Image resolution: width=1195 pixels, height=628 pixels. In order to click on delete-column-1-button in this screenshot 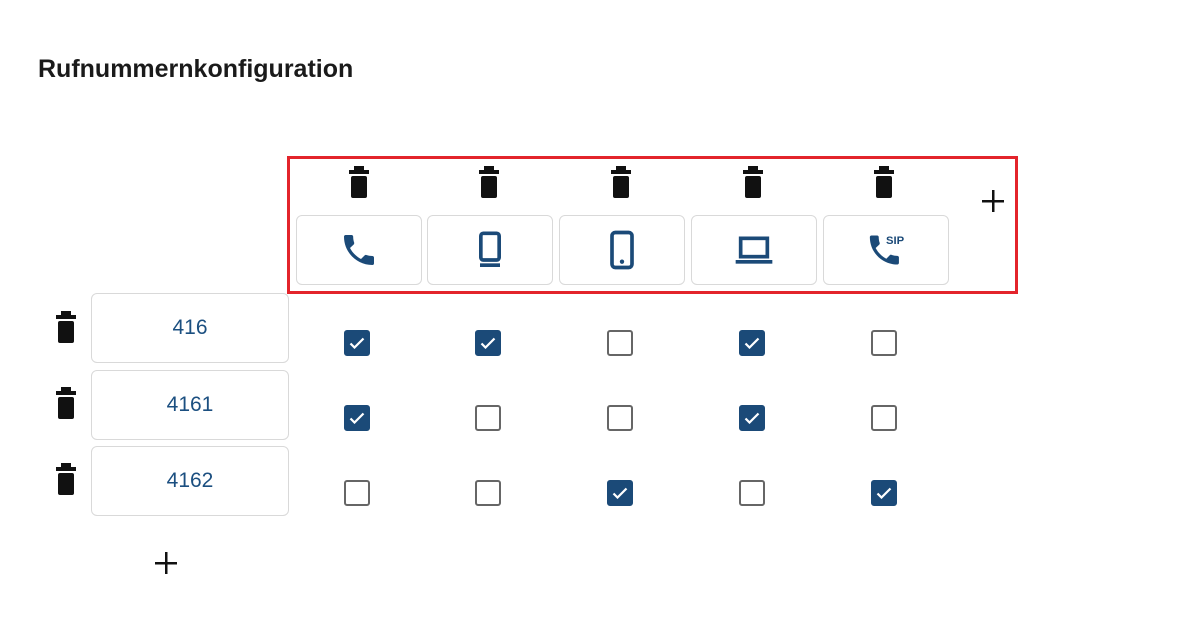, I will do `click(359, 182)`.